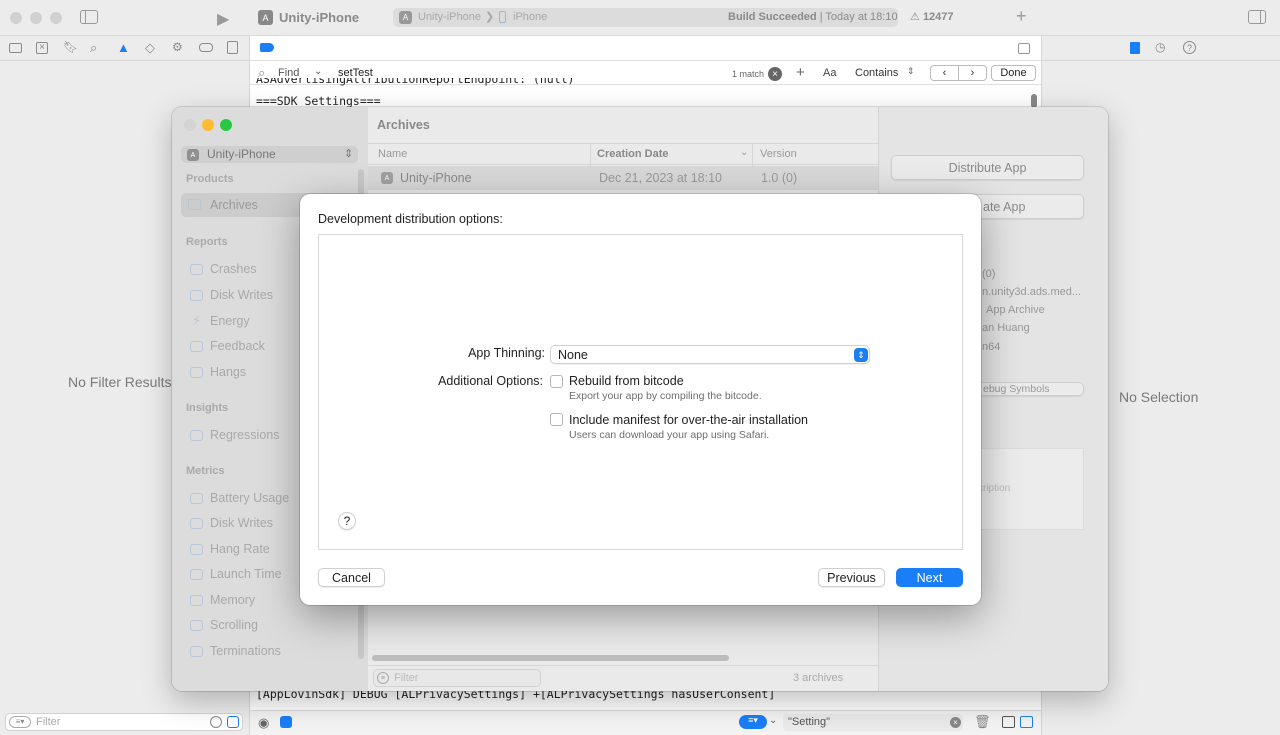 The height and width of the screenshot is (735, 1280). Describe the element at coordinates (237, 346) in the screenshot. I see `sidebar-item-feedback: Feedback` at that location.